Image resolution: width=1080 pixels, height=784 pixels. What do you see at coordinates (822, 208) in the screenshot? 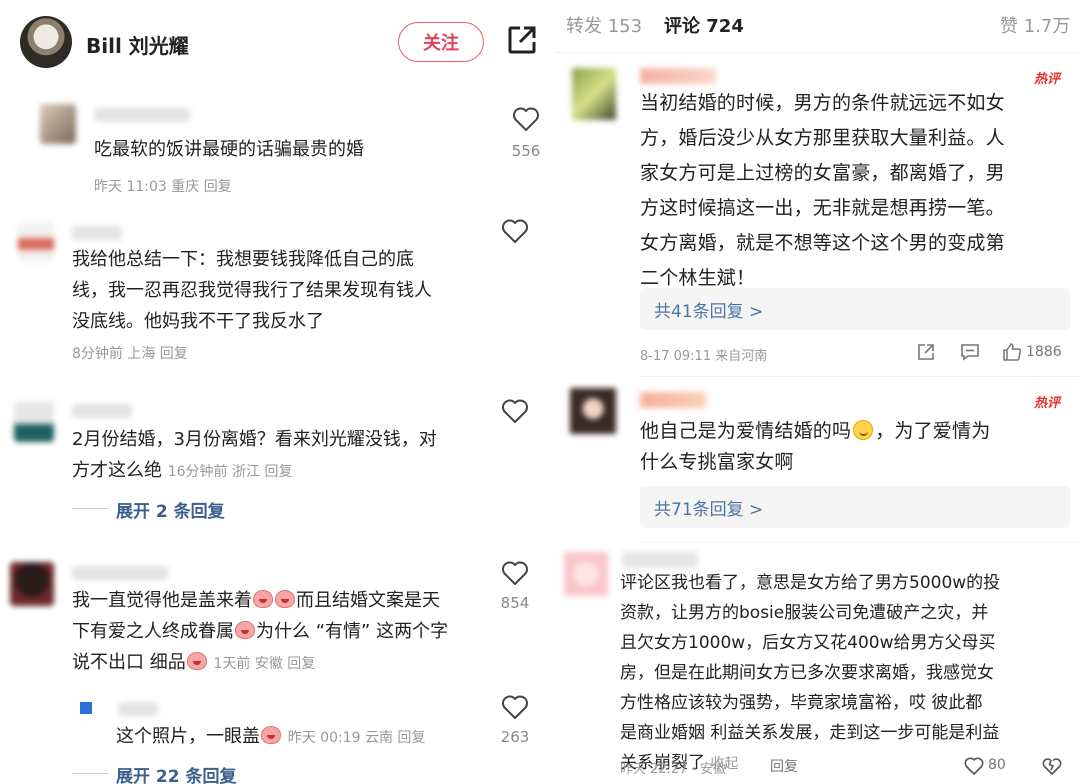
I see `comment-text-line: 方这时候搞这一出，无非就是想再捞一笔。` at bounding box center [822, 208].